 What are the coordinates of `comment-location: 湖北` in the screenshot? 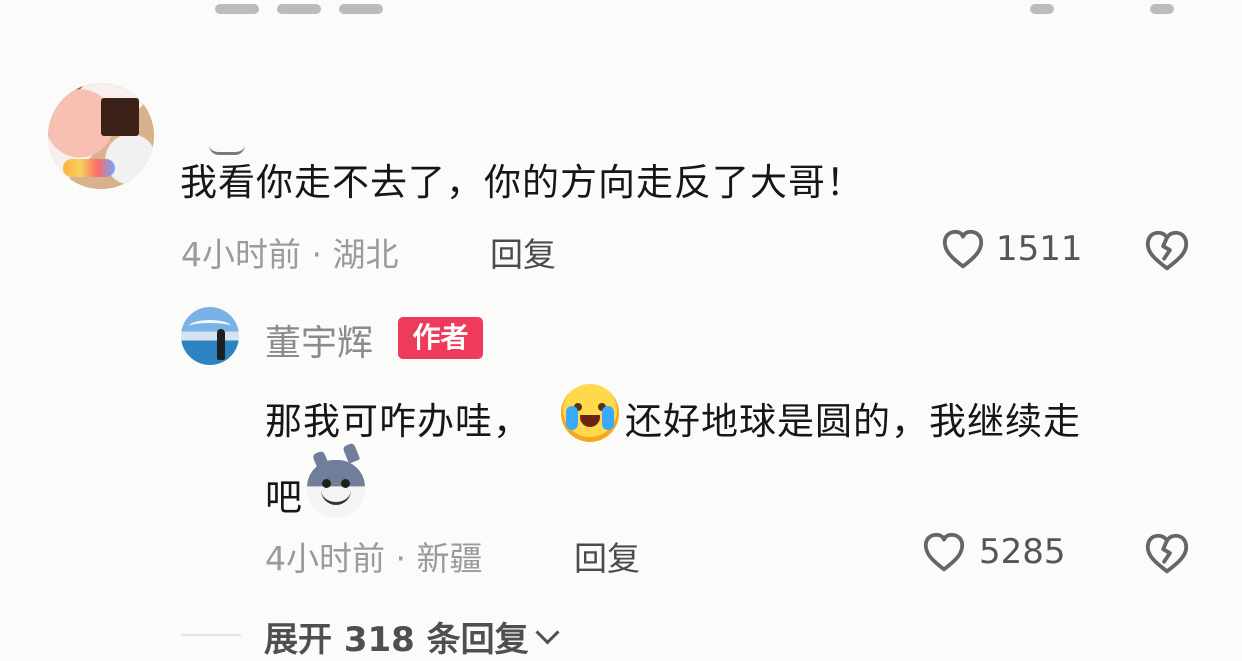 It's located at (365, 254).